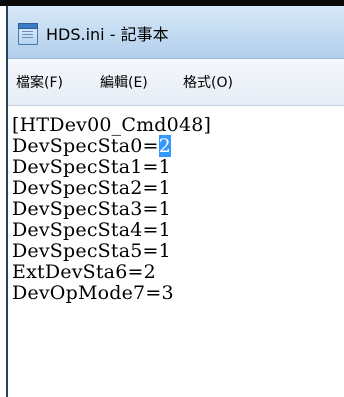  I want to click on text-line: ExtDevSta6=2, so click(84, 272).